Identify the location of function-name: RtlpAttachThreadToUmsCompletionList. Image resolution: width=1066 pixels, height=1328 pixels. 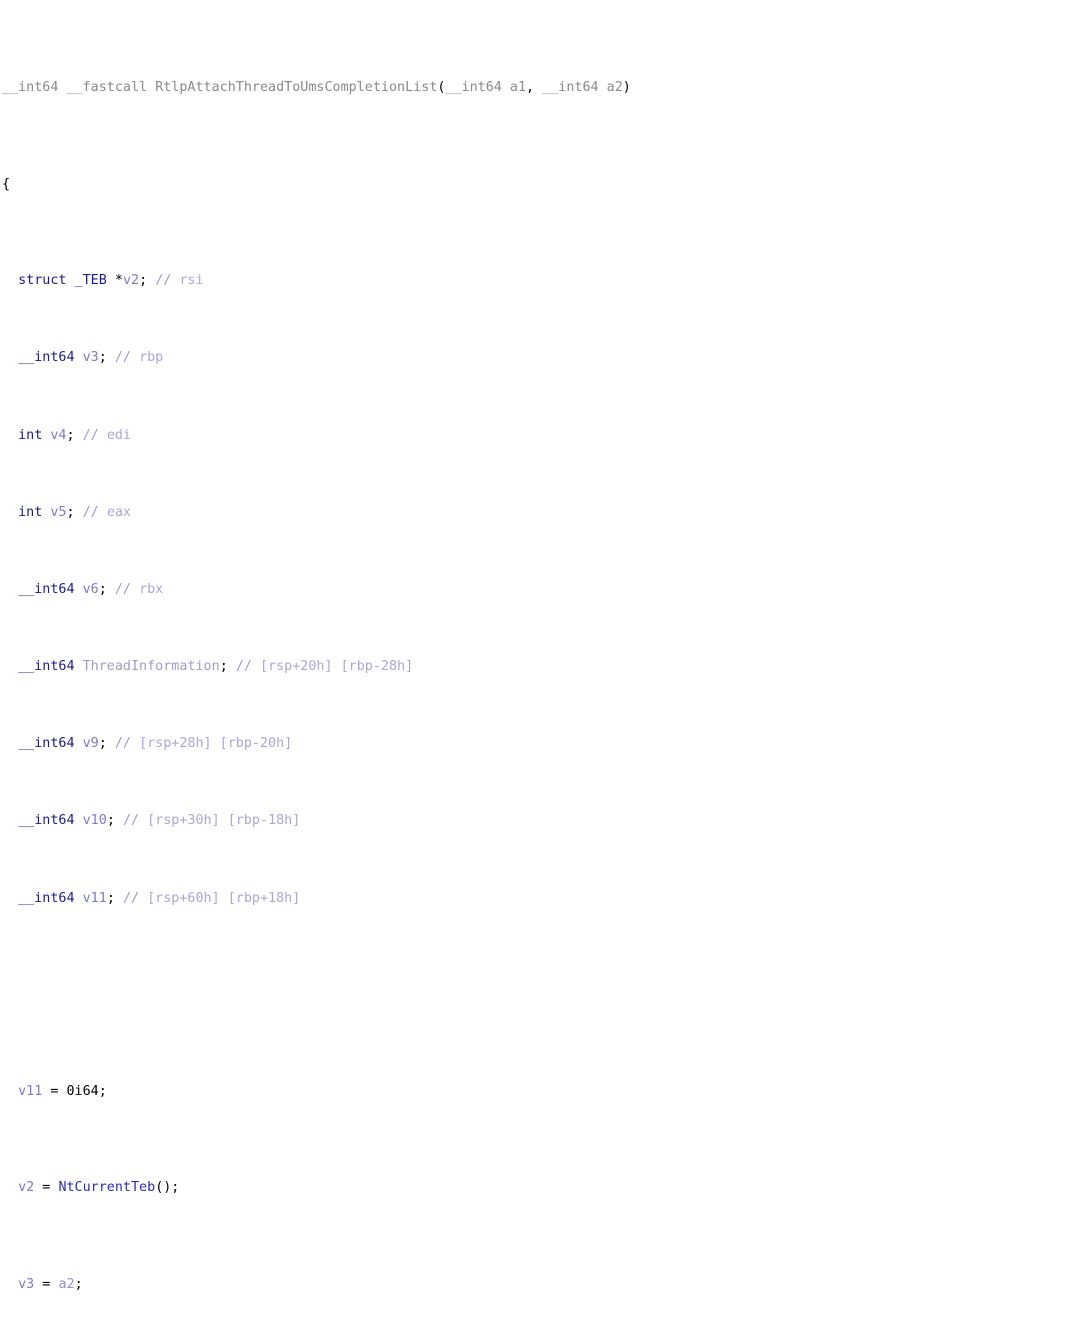
(296, 87).